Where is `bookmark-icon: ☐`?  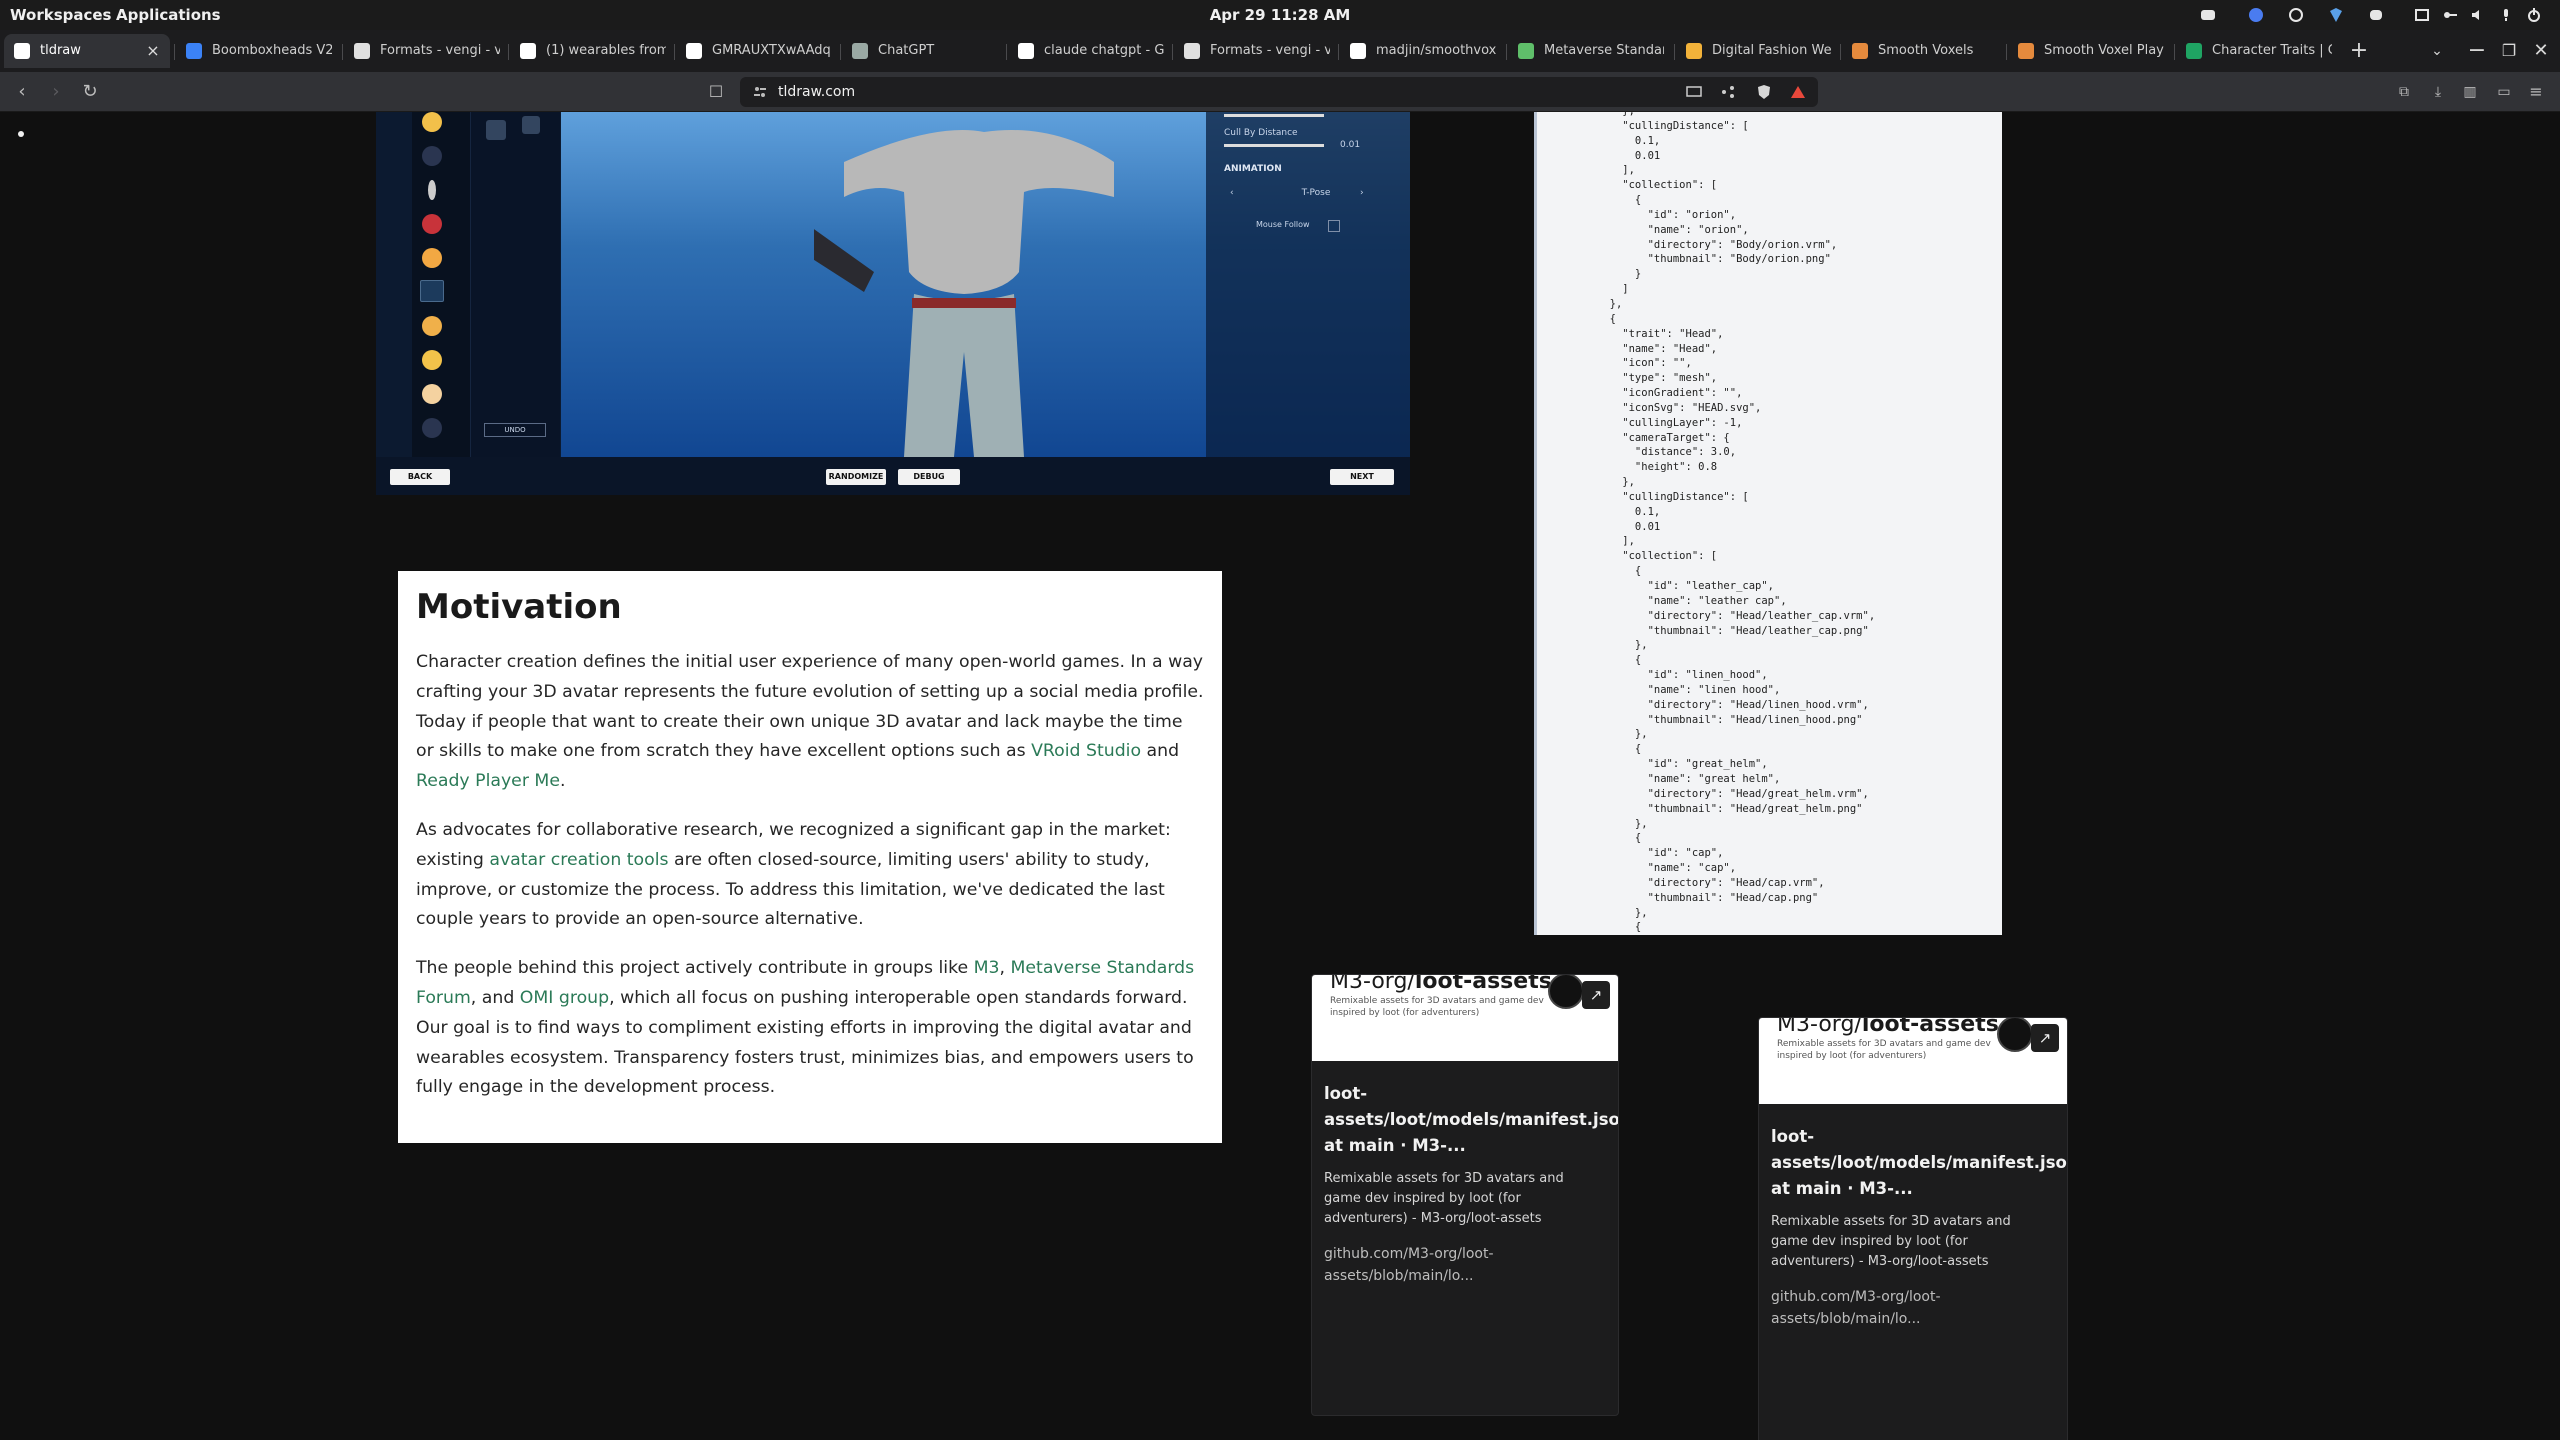
bookmark-icon: ☐ is located at coordinates (716, 92).